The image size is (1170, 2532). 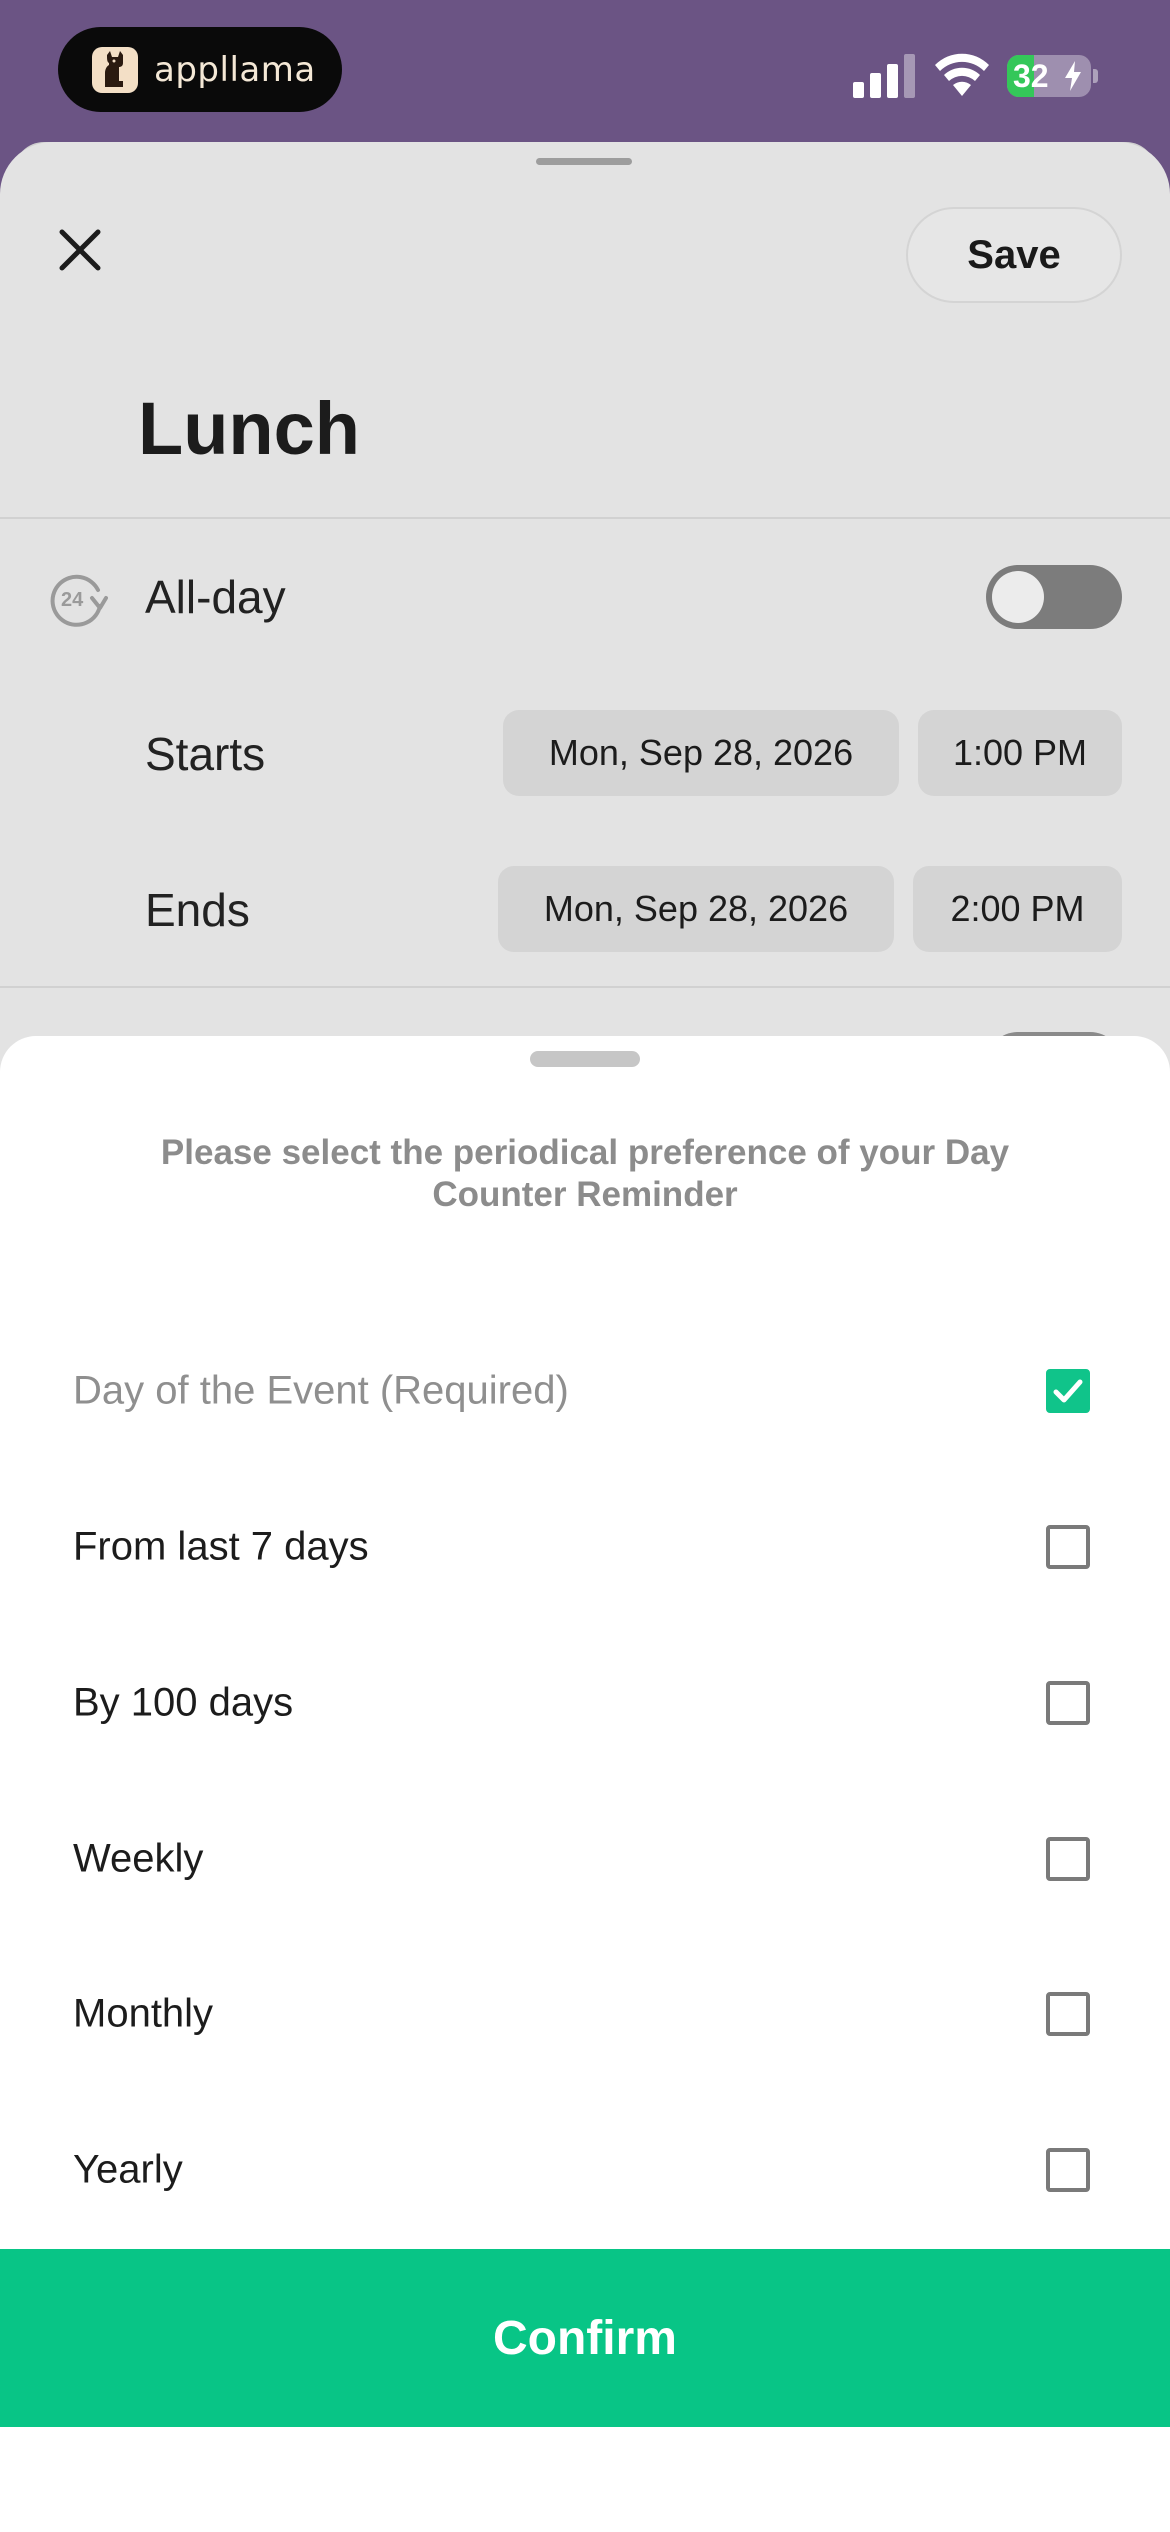 What do you see at coordinates (1073, 76) in the screenshot?
I see `charging-bolt-icon` at bounding box center [1073, 76].